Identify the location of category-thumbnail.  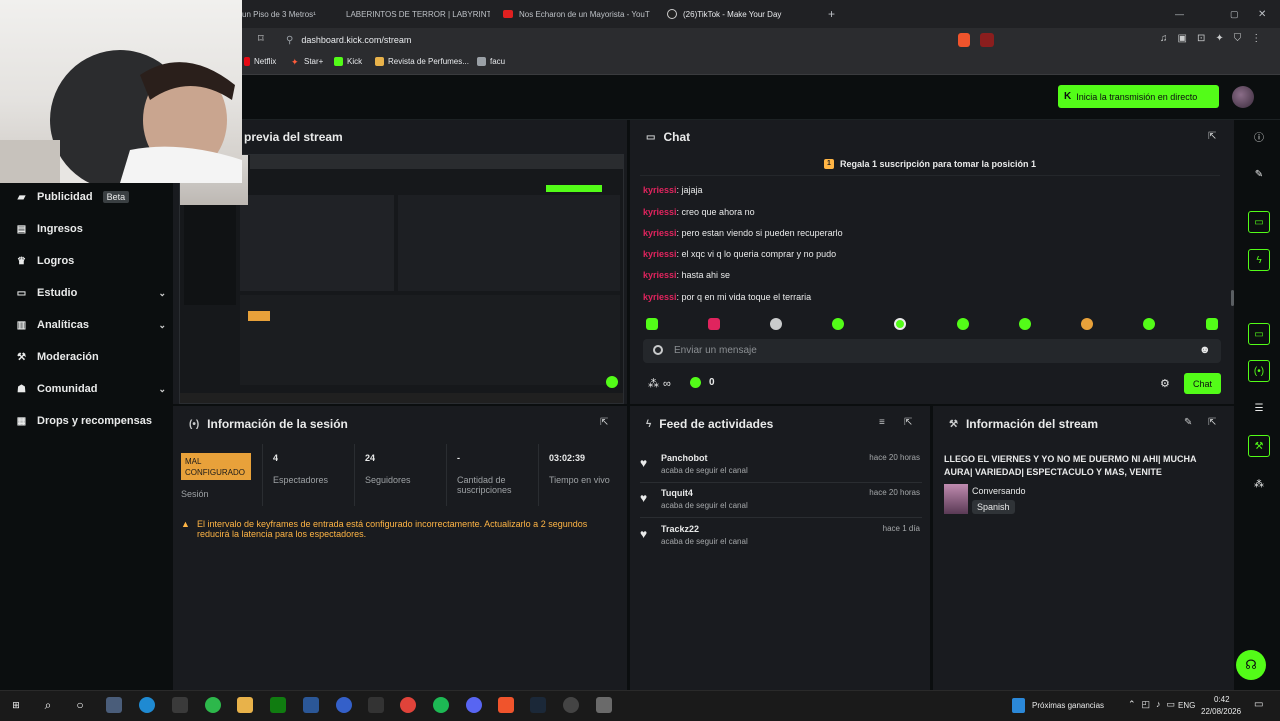
(956, 499).